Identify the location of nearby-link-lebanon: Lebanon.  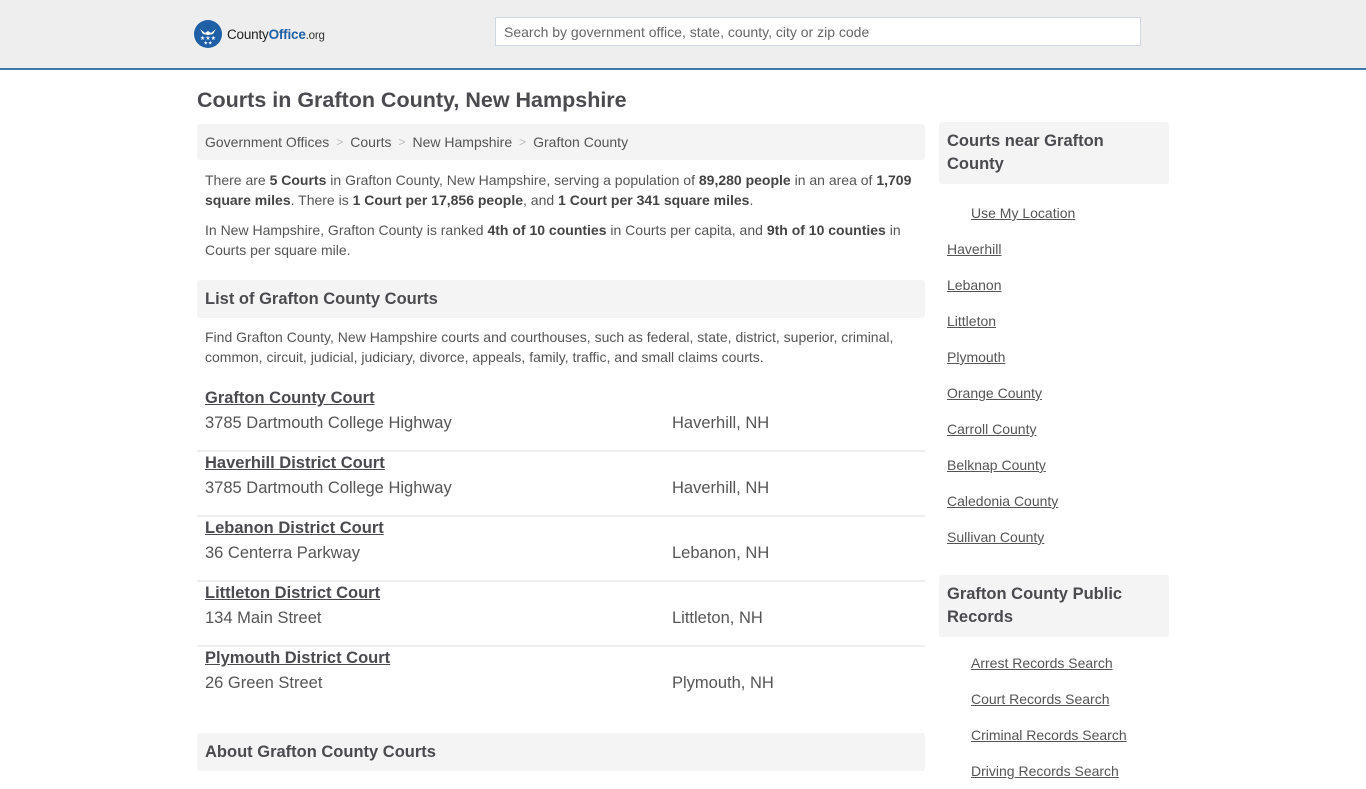
(974, 285).